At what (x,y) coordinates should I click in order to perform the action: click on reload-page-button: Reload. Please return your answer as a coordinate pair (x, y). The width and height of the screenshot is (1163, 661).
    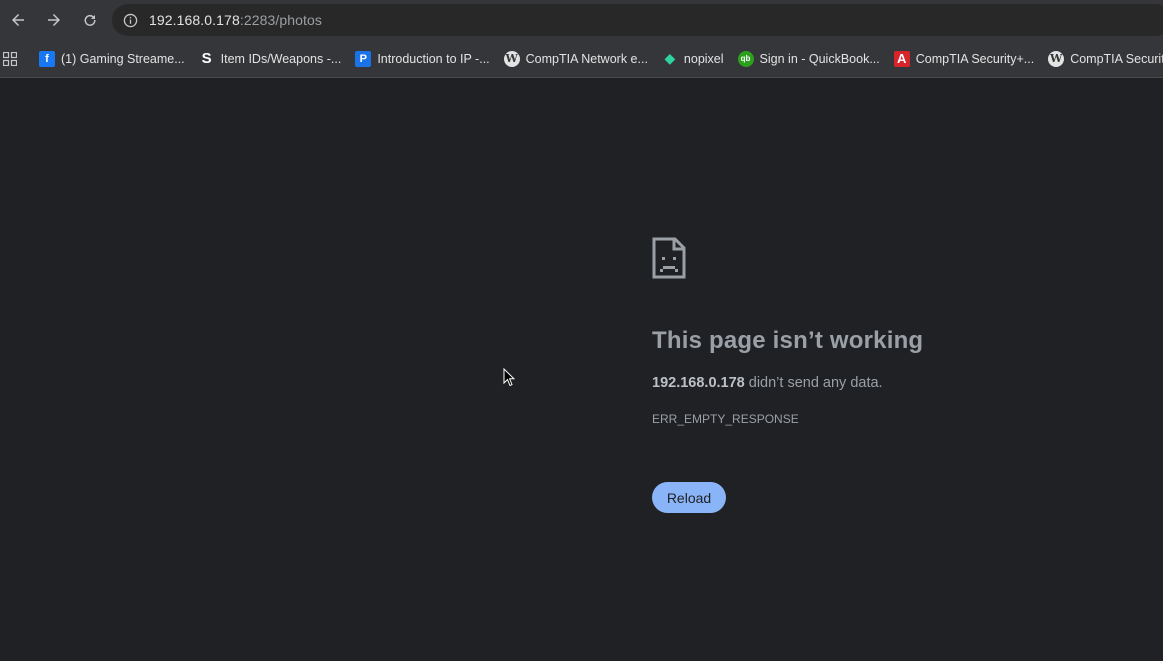
    Looking at the image, I should click on (689, 497).